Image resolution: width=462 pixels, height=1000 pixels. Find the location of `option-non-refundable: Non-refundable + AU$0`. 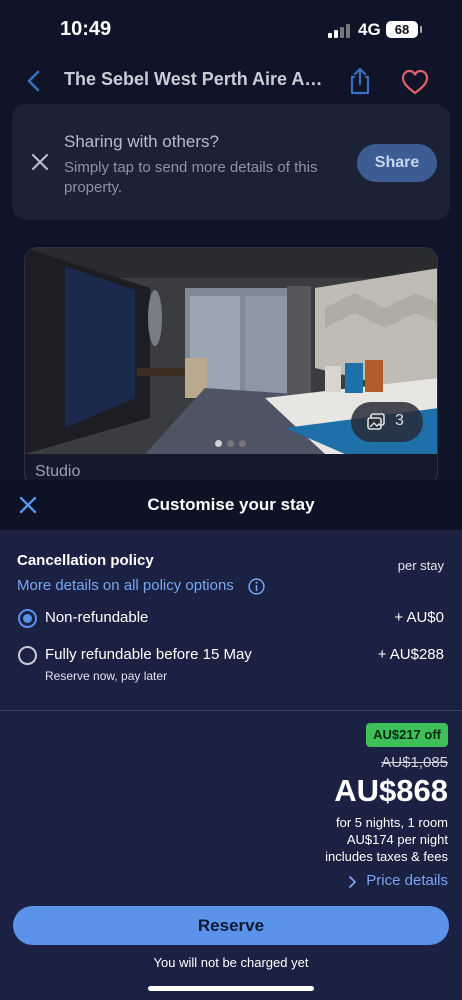

option-non-refundable: Non-refundable + AU$0 is located at coordinates (231, 627).